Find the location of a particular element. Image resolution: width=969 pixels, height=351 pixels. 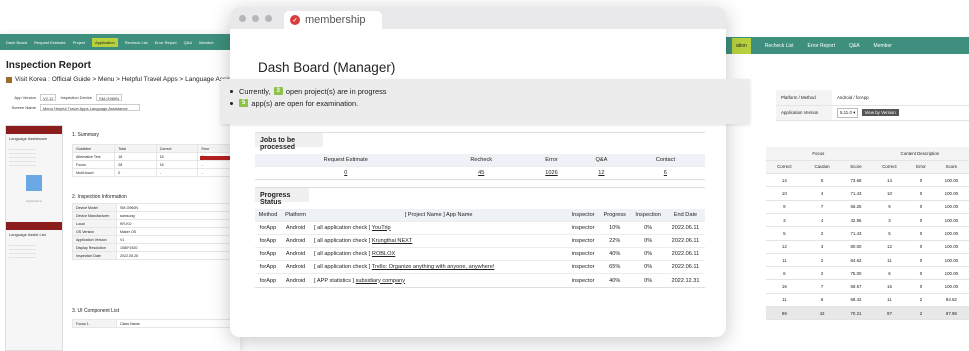

nav-item-error-report: Error Report is located at coordinates (166, 42).